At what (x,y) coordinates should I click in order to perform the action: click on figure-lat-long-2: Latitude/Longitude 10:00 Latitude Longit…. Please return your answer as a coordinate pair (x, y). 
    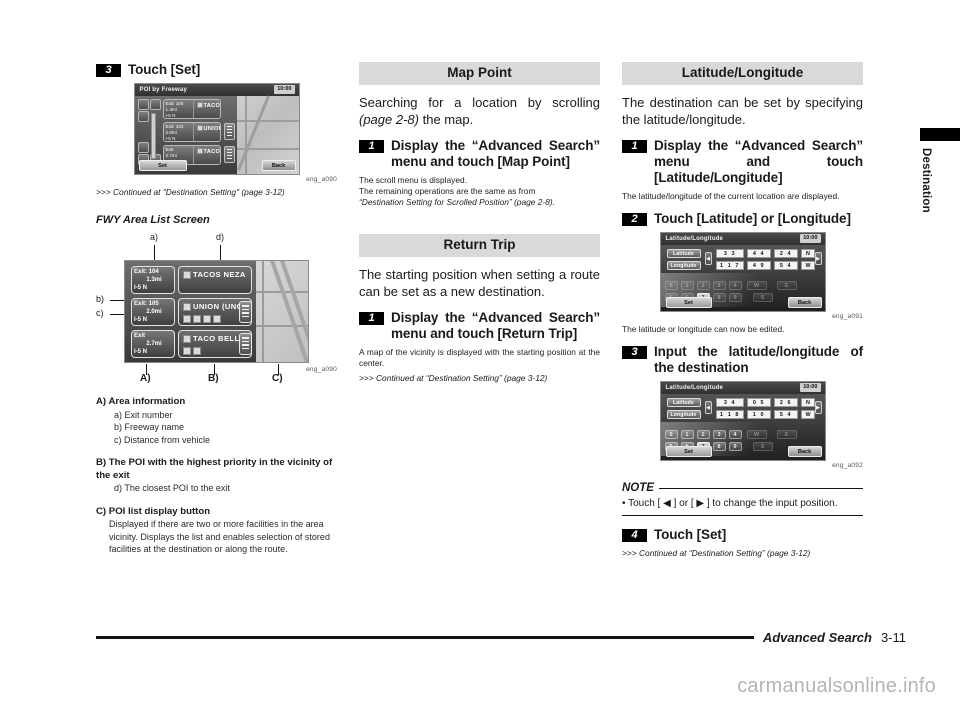
    Looking at the image, I should click on (742, 425).